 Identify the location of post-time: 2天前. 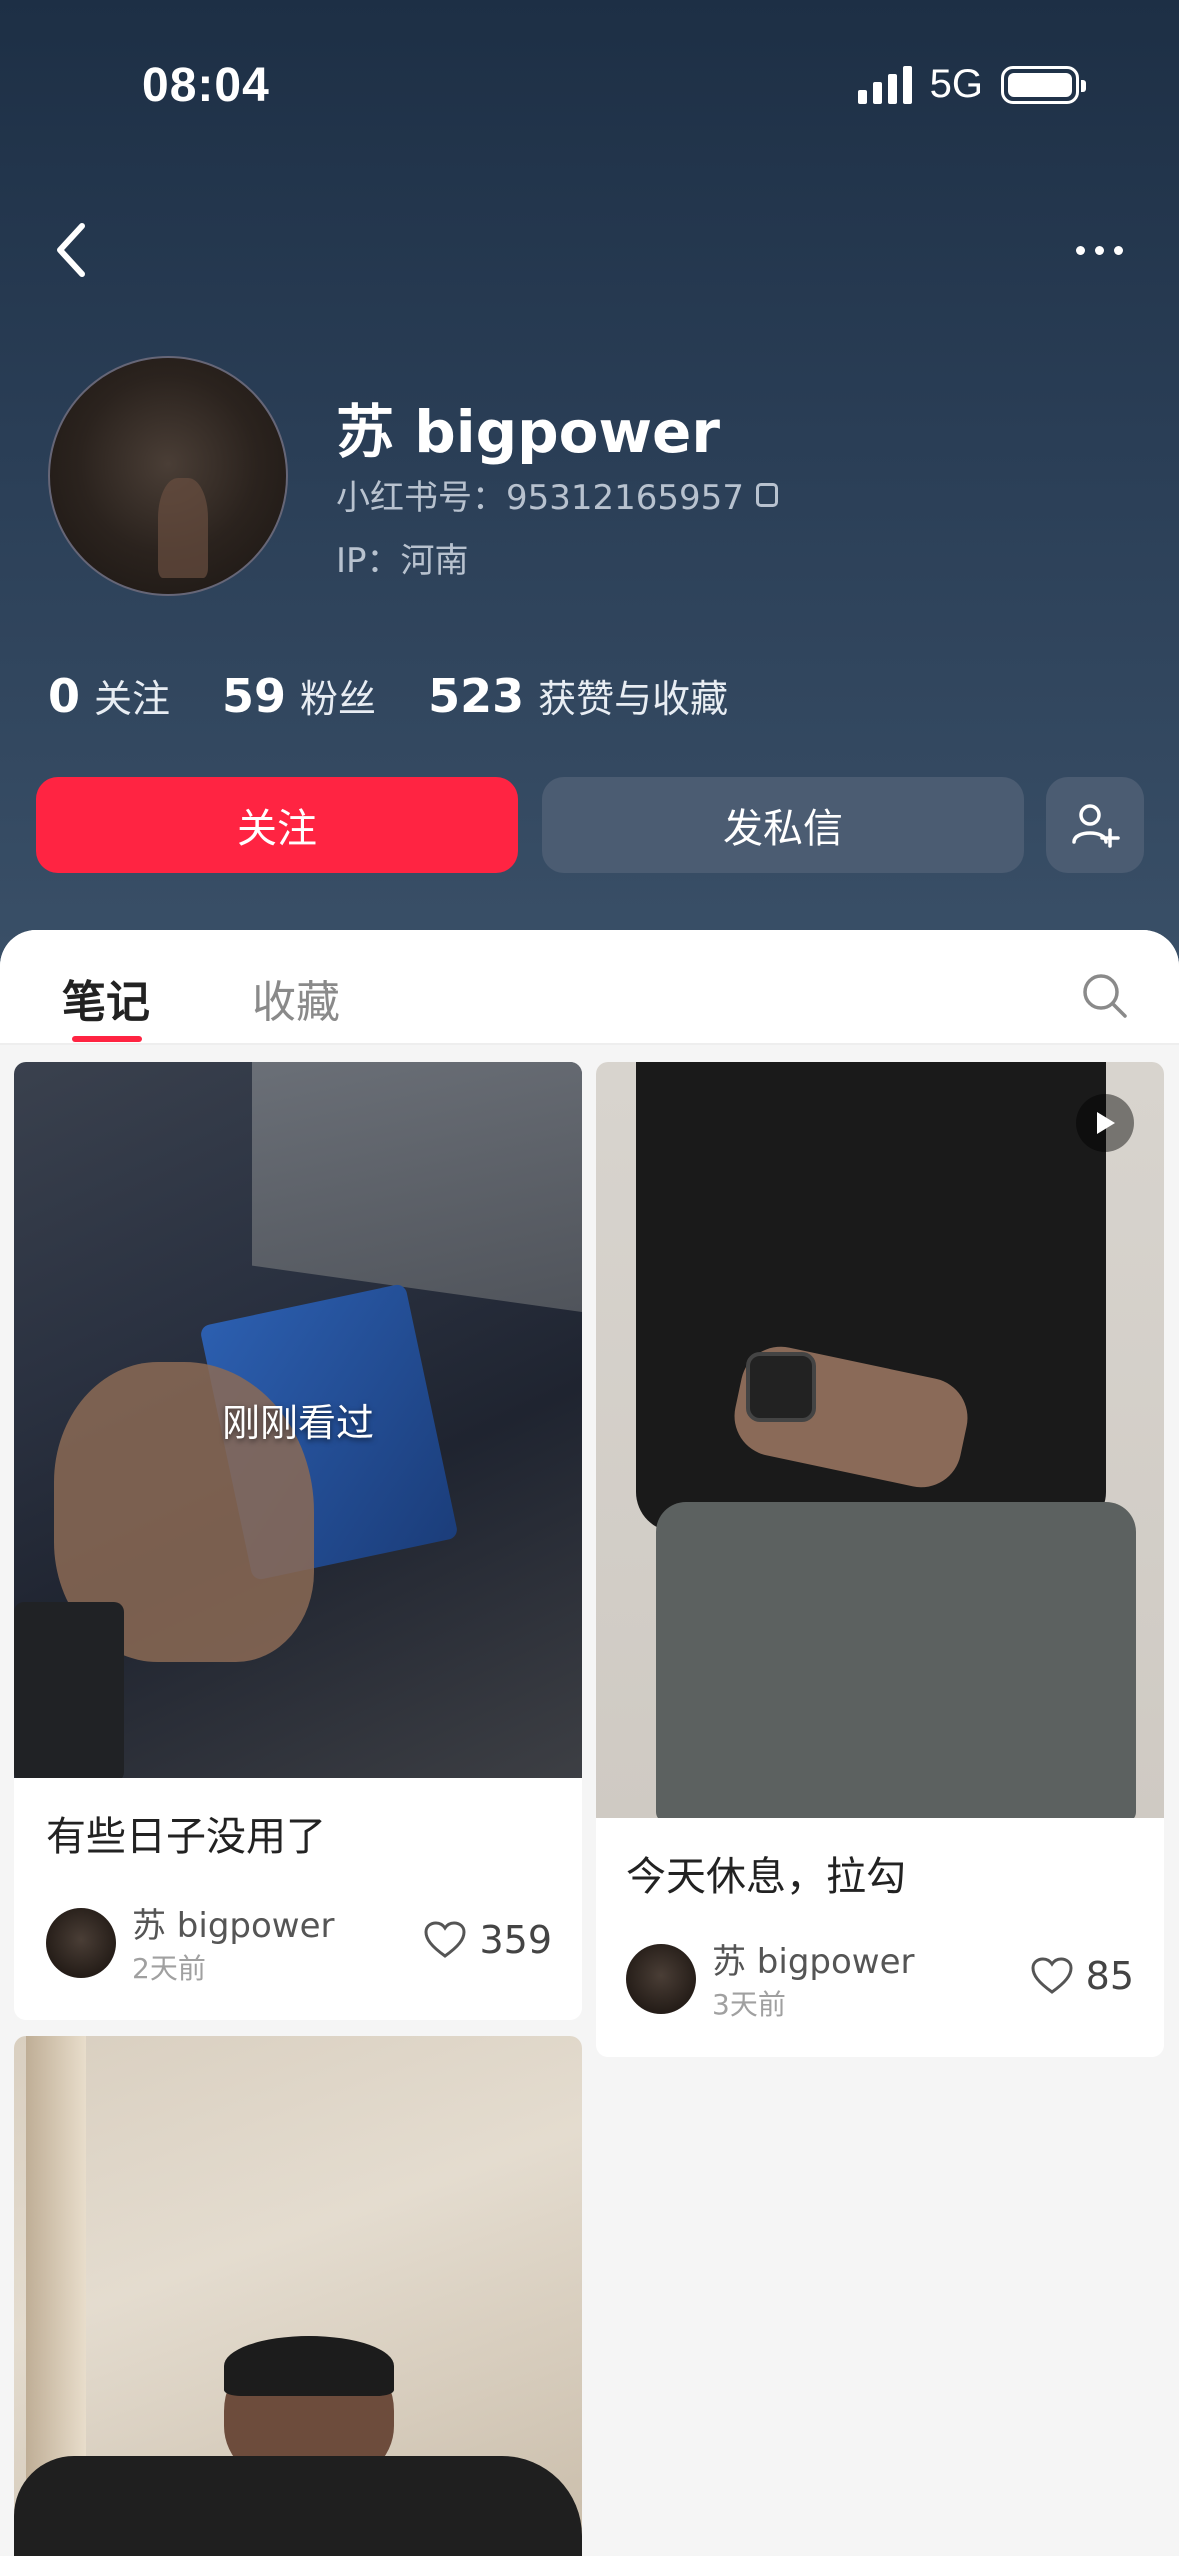
(169, 1968).